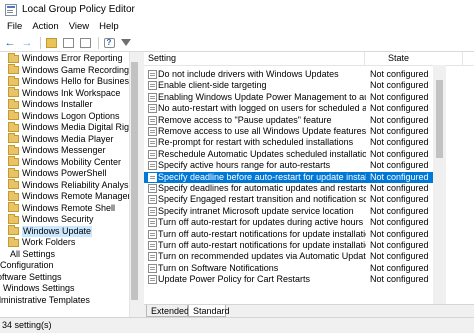 The image size is (474, 333). What do you see at coordinates (109, 26) in the screenshot?
I see `menu-help: Help` at bounding box center [109, 26].